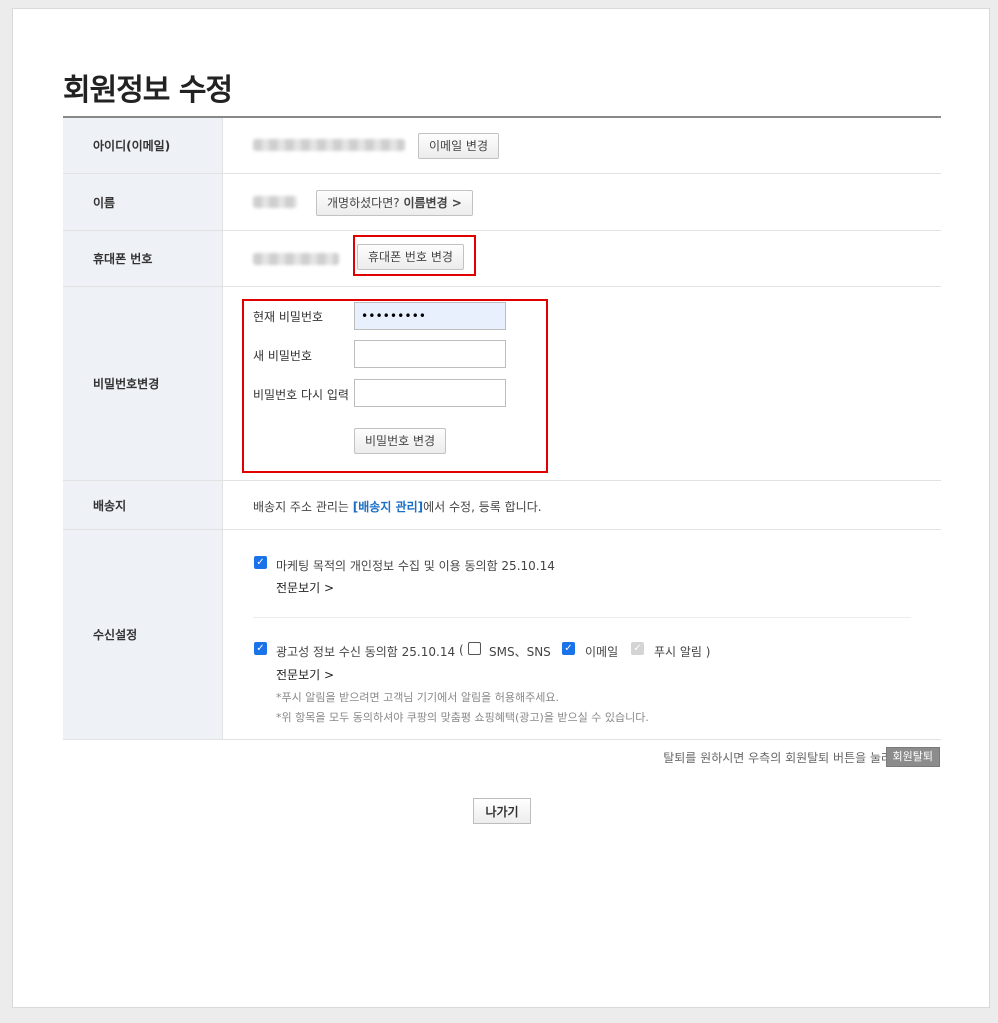 The image size is (998, 1023). What do you see at coordinates (143, 634) in the screenshot?
I see `row-label-subscription: 수신설정` at bounding box center [143, 634].